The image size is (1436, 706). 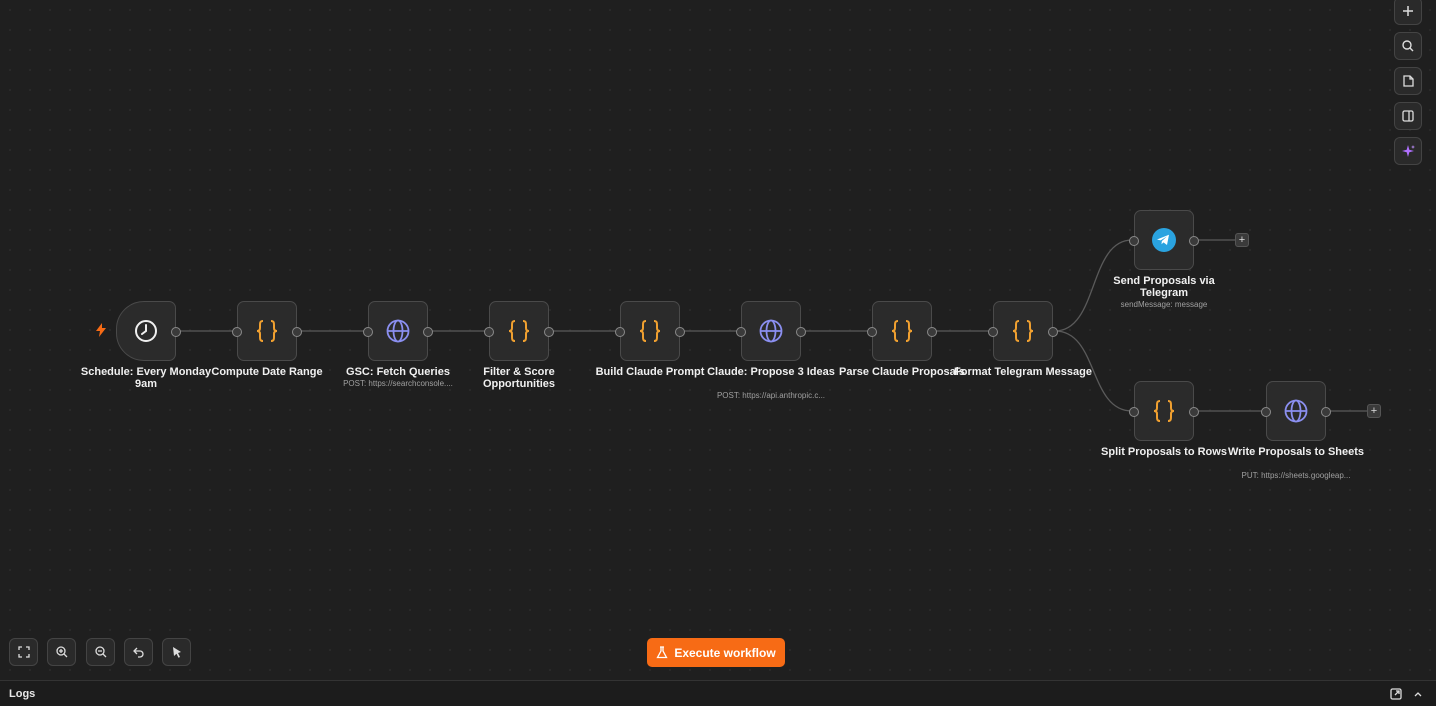 I want to click on tidy-up-icon, so click(x=176, y=652).